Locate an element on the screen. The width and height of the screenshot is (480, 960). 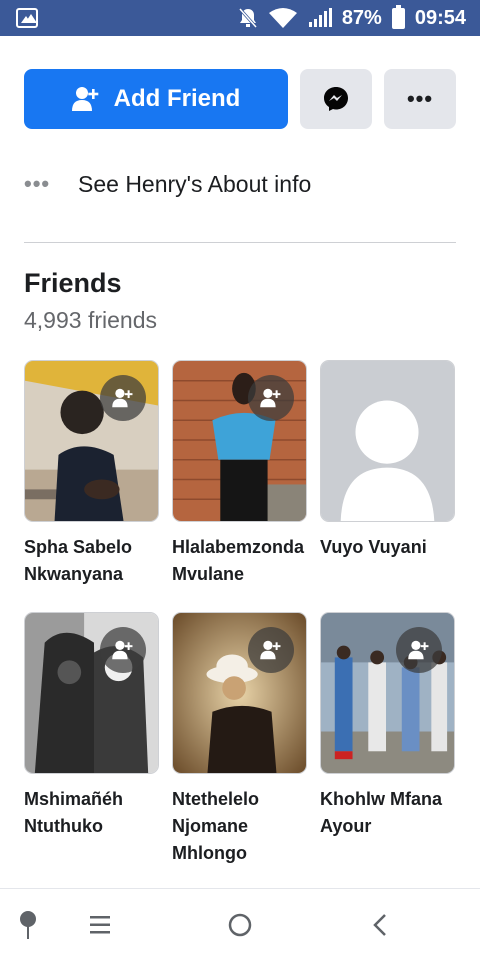
friend-name: Khohlw Mfana Ayour is located at coordinates (381, 813).